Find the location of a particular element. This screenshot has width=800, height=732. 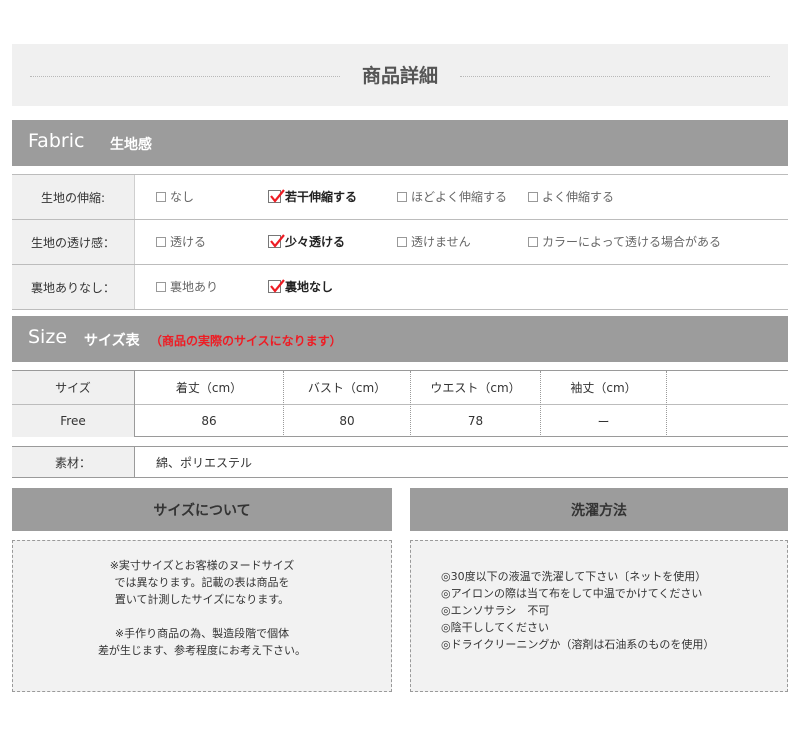

option-stretch-none: なし is located at coordinates (175, 196).